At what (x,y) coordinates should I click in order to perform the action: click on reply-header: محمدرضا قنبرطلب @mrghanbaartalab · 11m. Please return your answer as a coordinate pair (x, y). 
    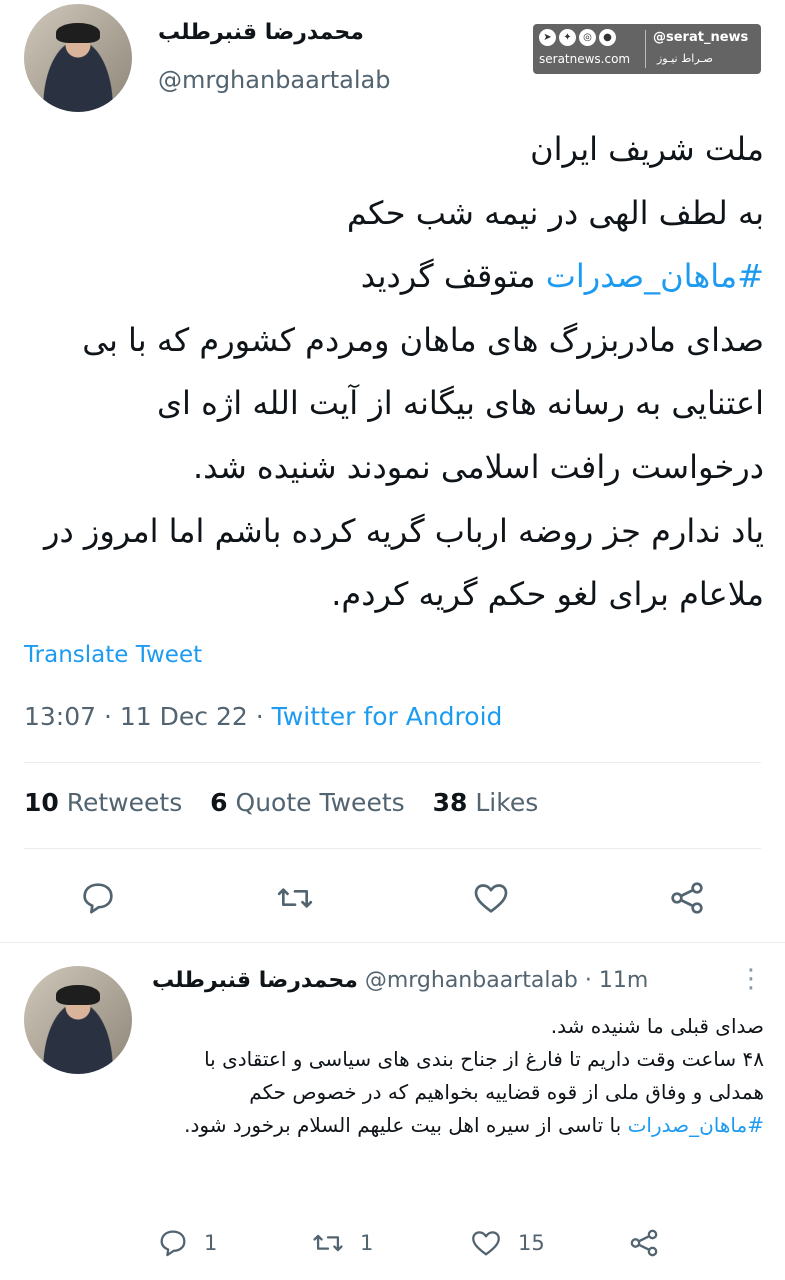
    Looking at the image, I should click on (400, 980).